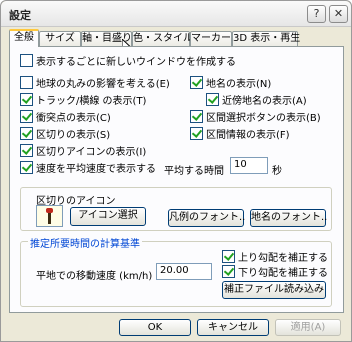 This screenshot has width=352, height=342. Describe the element at coordinates (26, 133) in the screenshot. I see `segment-display-checkbox` at that location.